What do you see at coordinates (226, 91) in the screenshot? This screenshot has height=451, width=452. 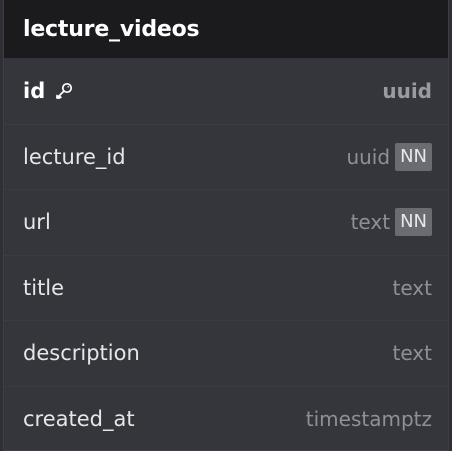 I see `column-row-id: id uuid` at bounding box center [226, 91].